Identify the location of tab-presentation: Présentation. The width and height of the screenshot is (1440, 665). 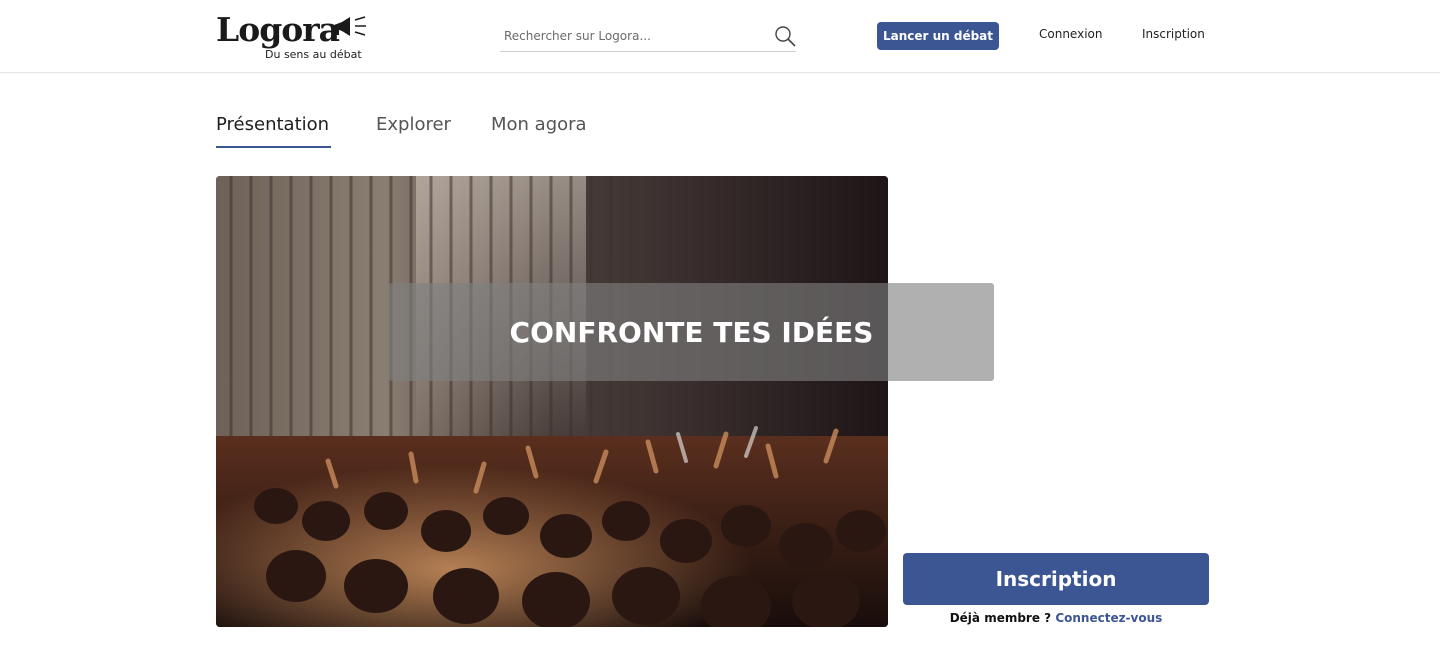
(273, 130).